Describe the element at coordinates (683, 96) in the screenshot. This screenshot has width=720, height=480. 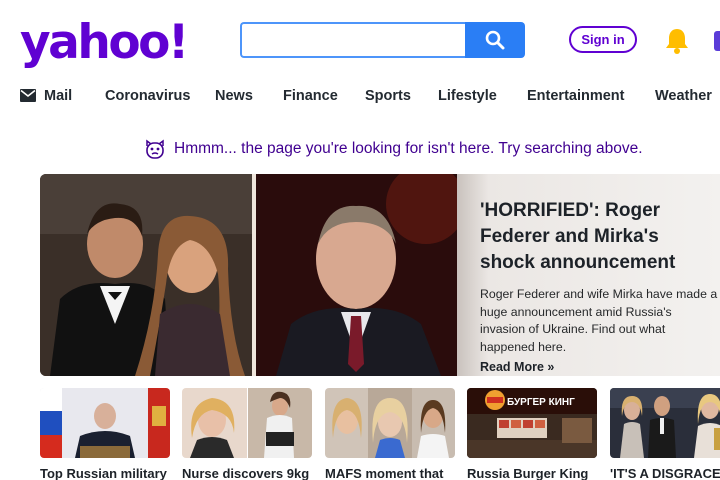
I see `nav-item-weather: Weather` at that location.